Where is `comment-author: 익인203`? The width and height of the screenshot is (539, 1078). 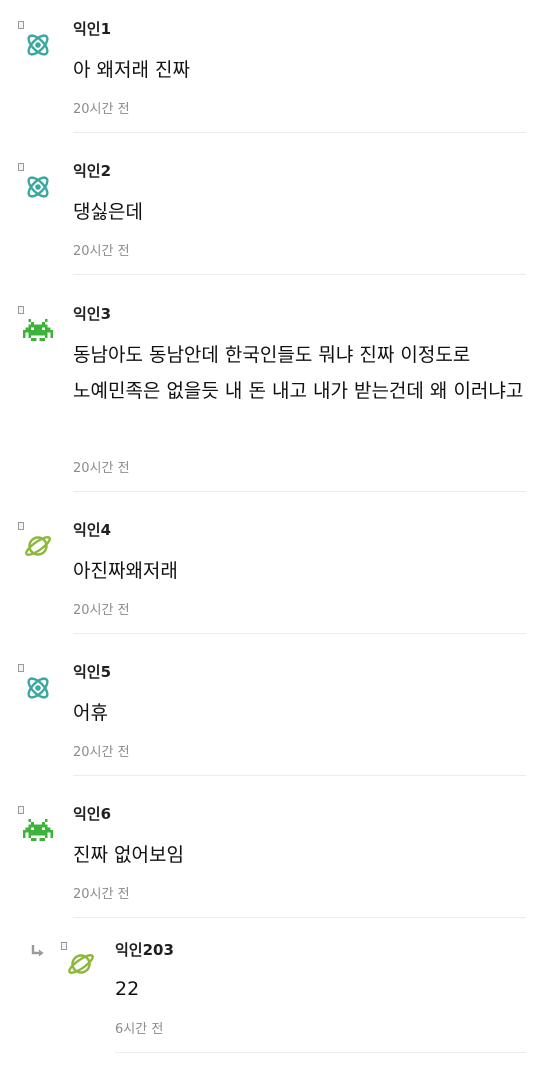 comment-author: 익인203 is located at coordinates (144, 950).